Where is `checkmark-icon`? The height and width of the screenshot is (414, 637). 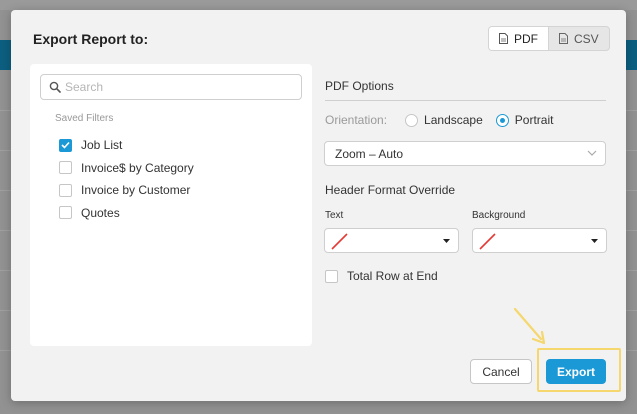
checkmark-icon is located at coordinates (65, 145).